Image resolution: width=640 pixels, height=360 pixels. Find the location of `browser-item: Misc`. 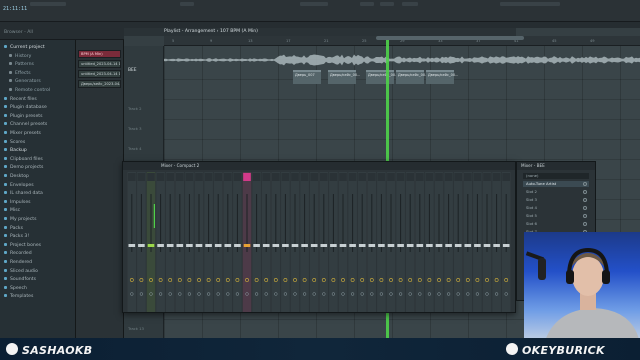

browser-item: Misc is located at coordinates (12, 210).